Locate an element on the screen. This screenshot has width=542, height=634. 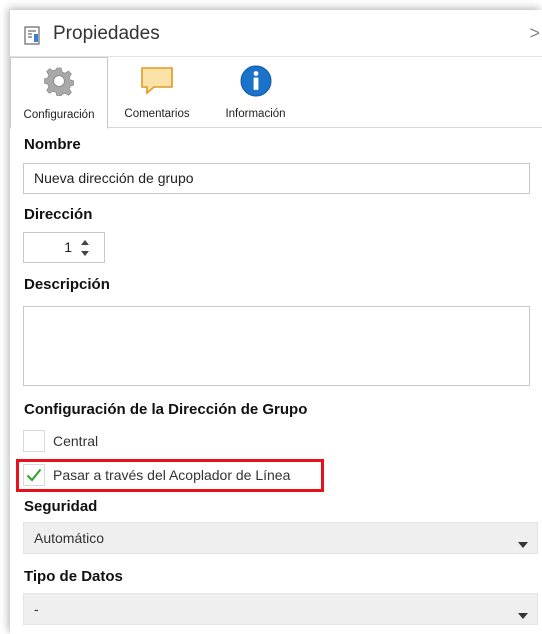
close-icon: > is located at coordinates (534, 33).